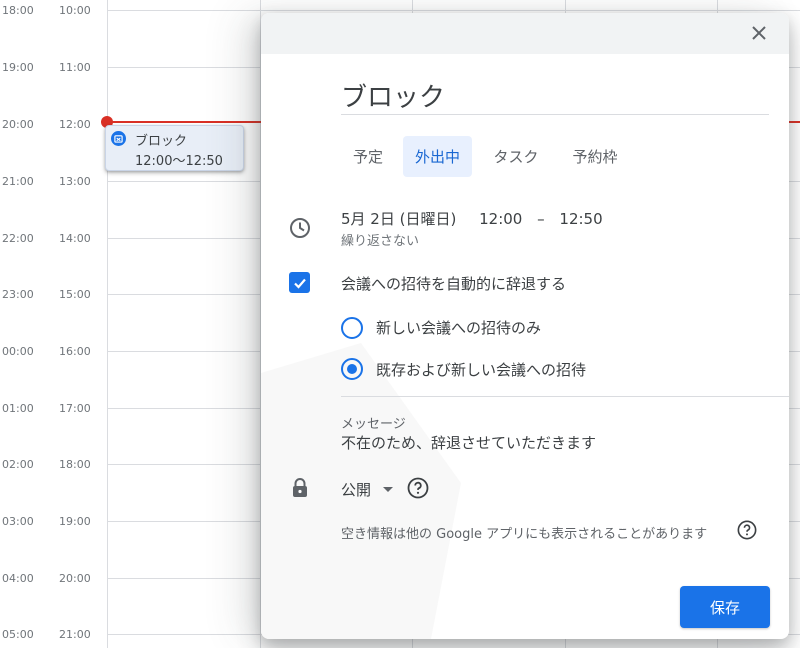  What do you see at coordinates (75, 634) in the screenshot?
I see `time-label-secondary: 21:00` at bounding box center [75, 634].